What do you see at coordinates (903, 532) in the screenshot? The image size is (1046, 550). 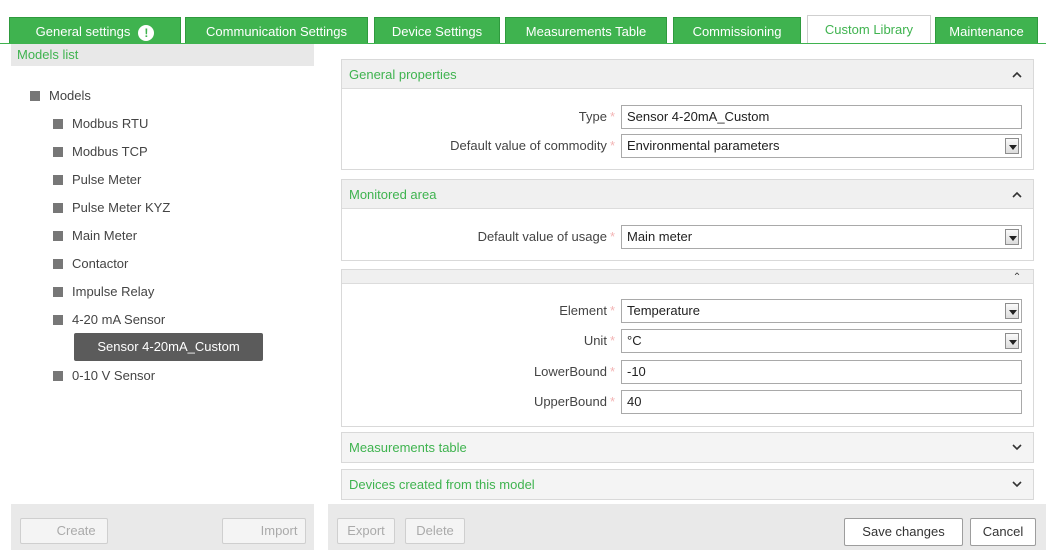 I see `save-changes-button: Save changes` at bounding box center [903, 532].